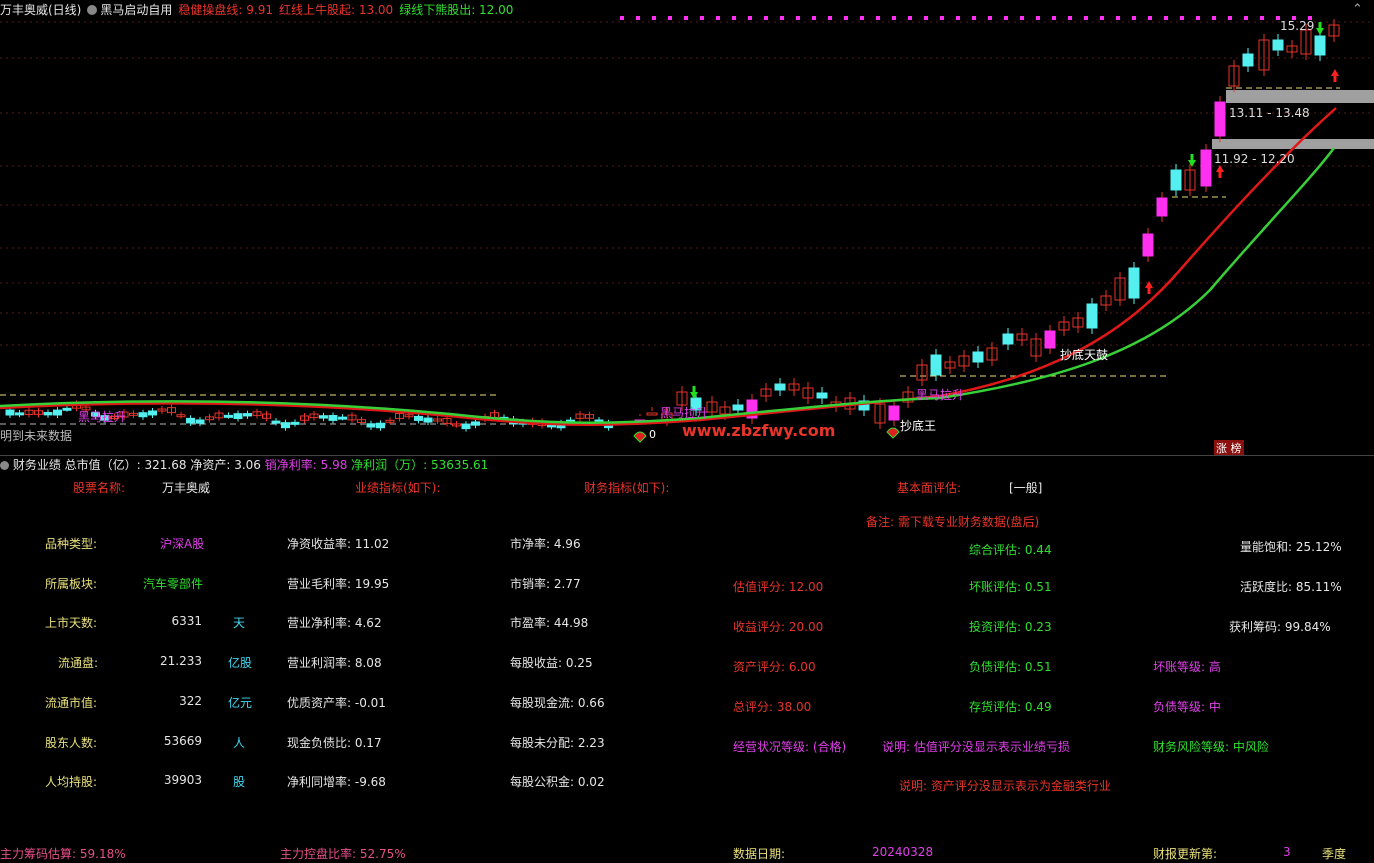 Image resolution: width=1374 pixels, height=863 pixels. I want to click on zone-upper-label: 13.11 - 13.48, so click(1269, 113).